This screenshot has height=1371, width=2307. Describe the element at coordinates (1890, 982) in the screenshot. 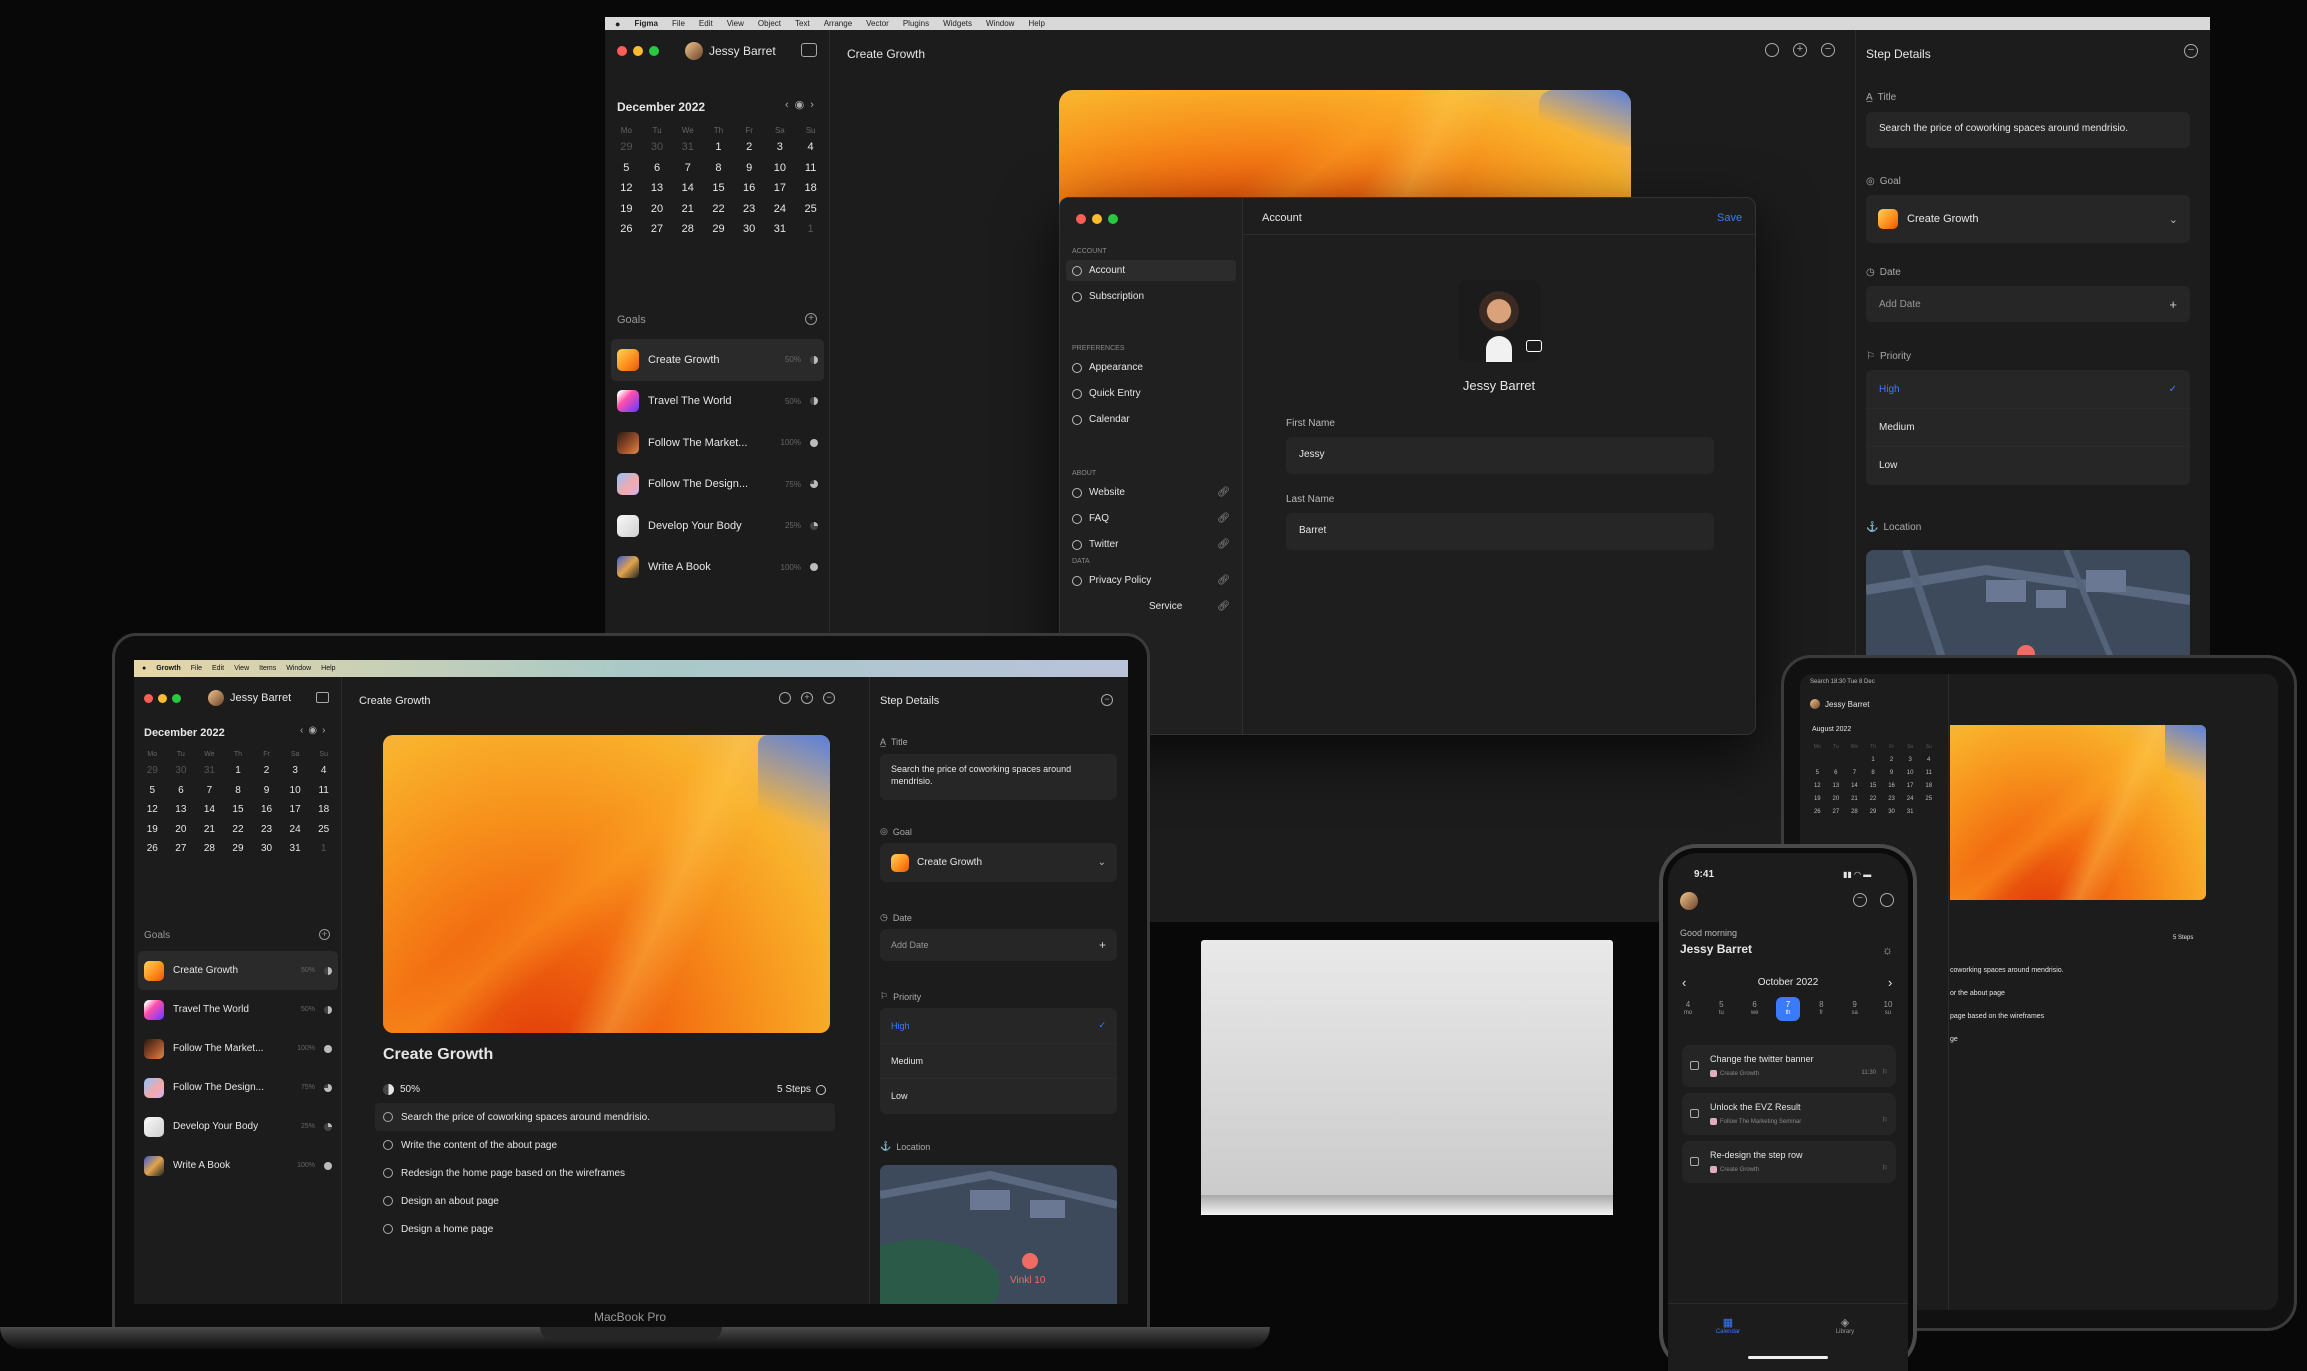

I see `phone-next-icon: ›` at that location.